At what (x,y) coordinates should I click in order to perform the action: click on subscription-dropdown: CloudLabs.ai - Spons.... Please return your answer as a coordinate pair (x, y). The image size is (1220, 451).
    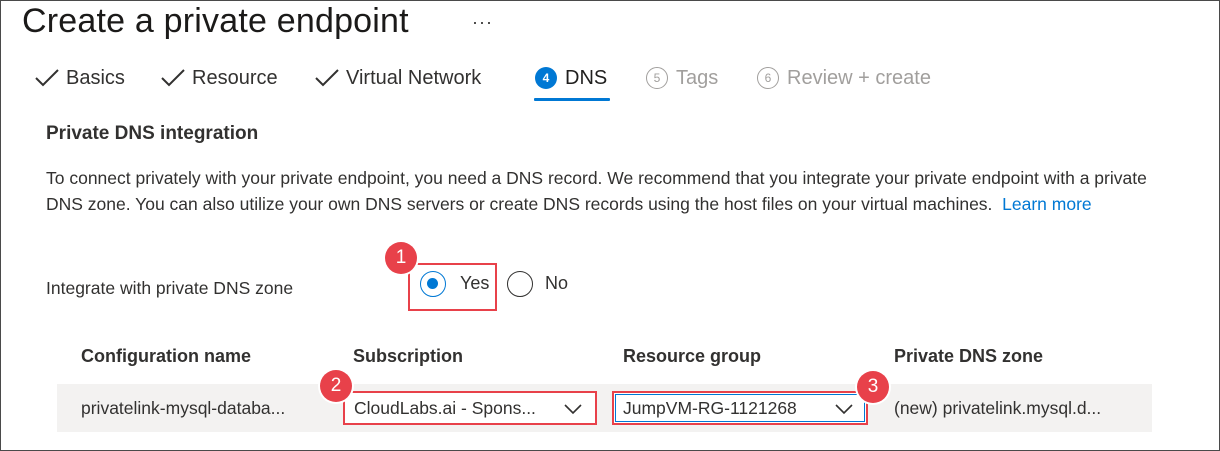
    Looking at the image, I should click on (470, 408).